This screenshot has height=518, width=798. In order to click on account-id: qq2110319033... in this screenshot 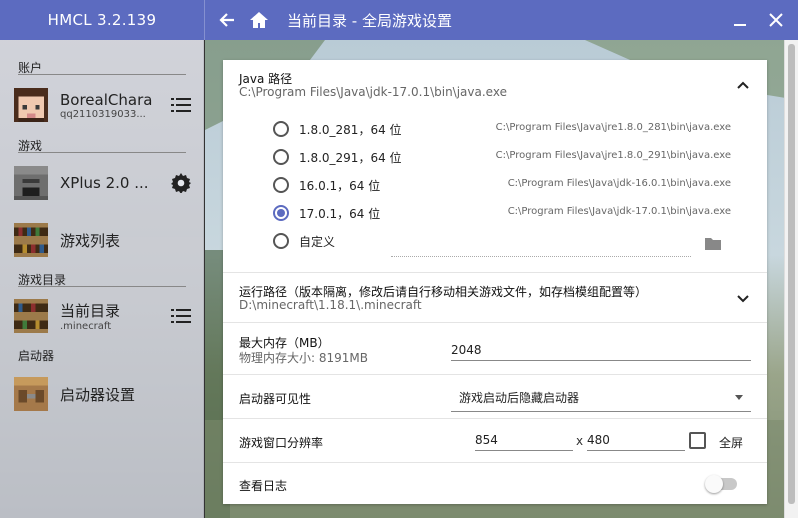, I will do `click(103, 114)`.